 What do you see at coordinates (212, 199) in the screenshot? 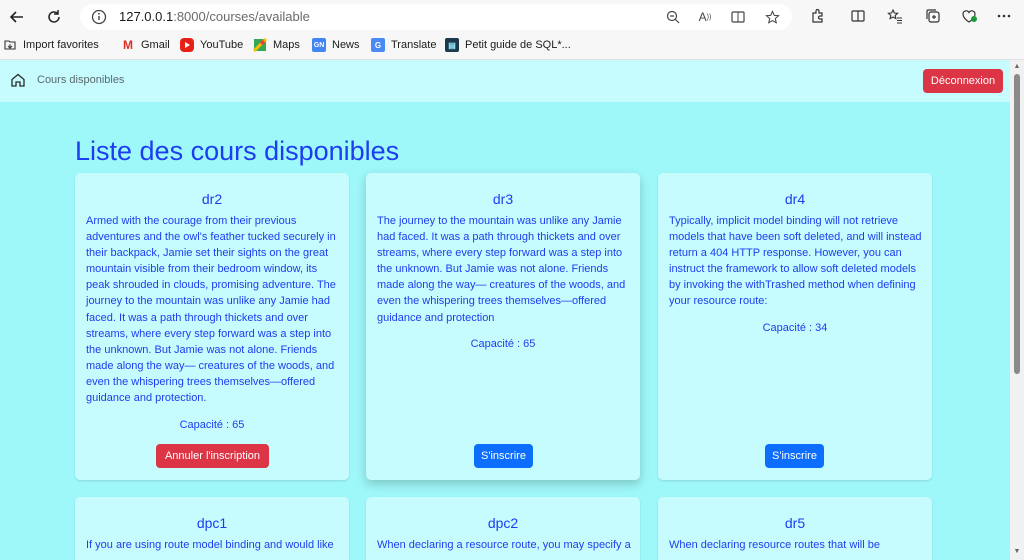
I see `course-title: dr2` at bounding box center [212, 199].